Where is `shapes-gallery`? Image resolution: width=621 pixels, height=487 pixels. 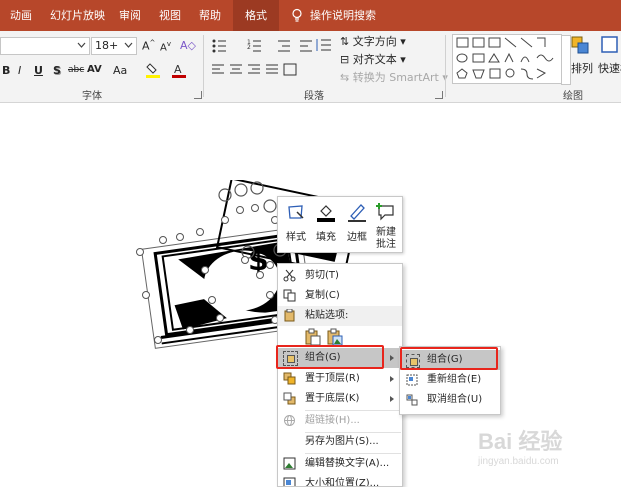 shapes-gallery is located at coordinates (507, 59).